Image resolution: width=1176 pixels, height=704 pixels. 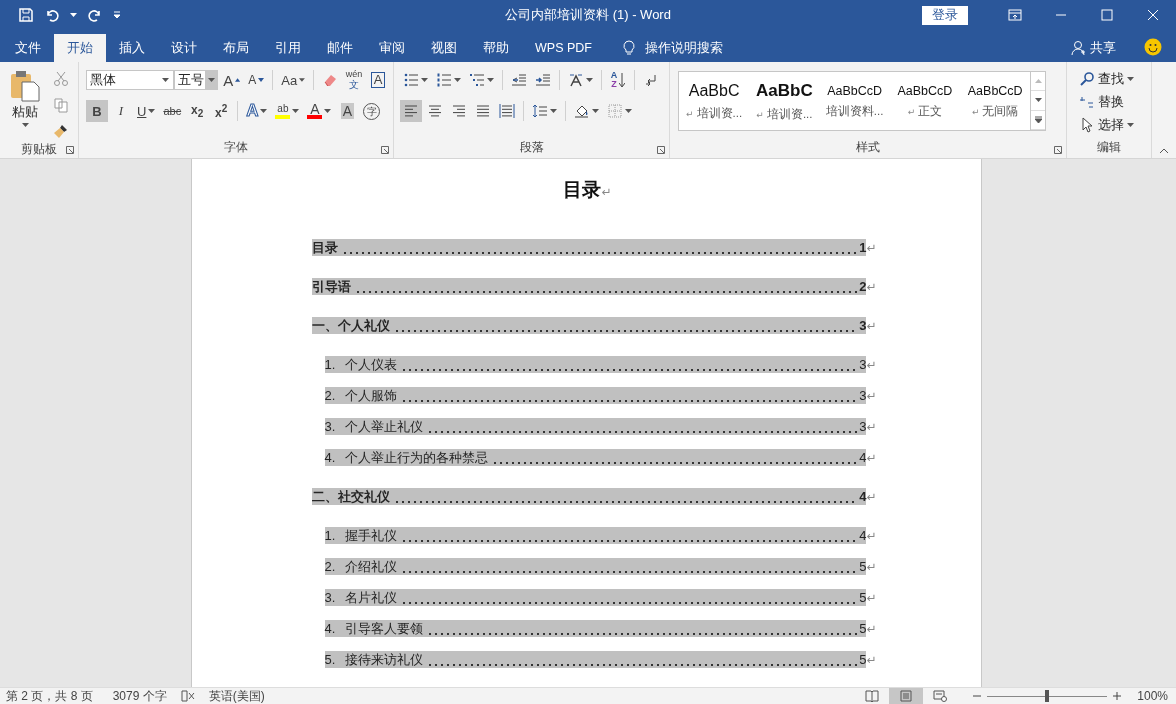 What do you see at coordinates (238, 80) in the screenshot?
I see `up-arrow-icon` at bounding box center [238, 80].